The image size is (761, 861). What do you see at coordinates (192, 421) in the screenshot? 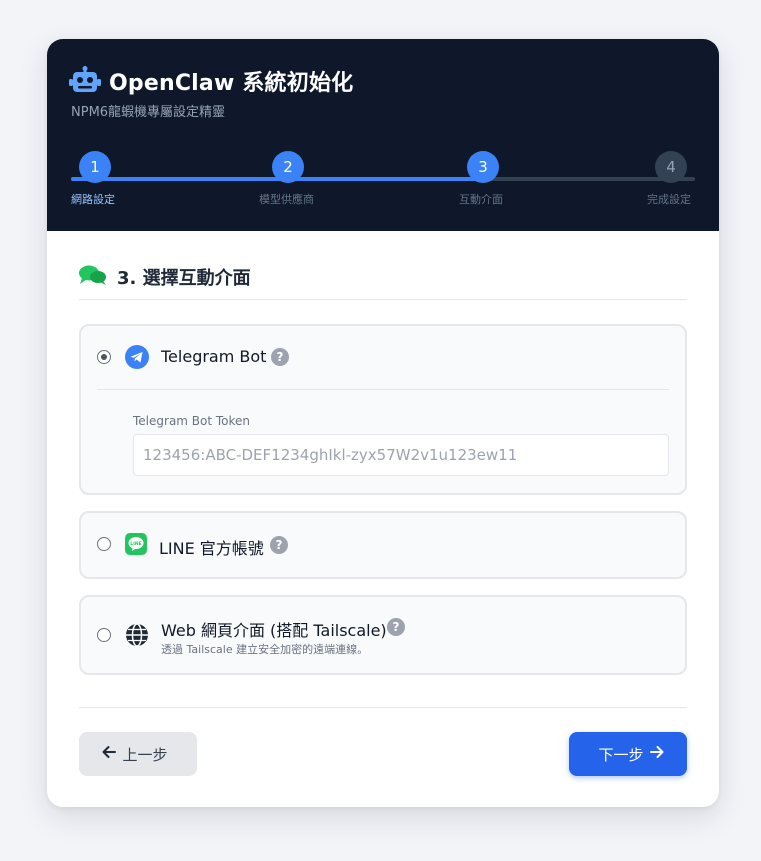
I see `telegram-token-label: Telegram Bot Token` at bounding box center [192, 421].